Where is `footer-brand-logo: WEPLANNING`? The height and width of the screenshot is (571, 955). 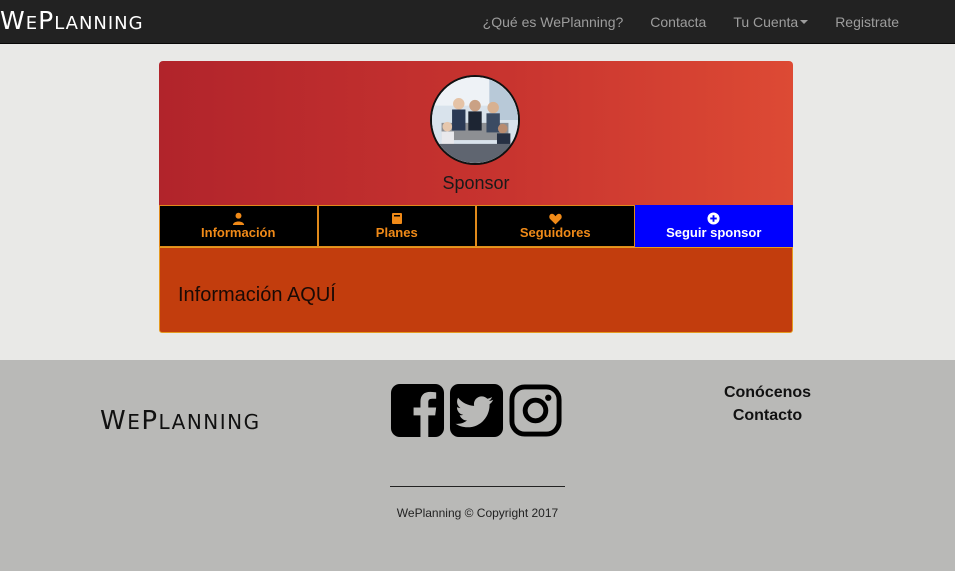 footer-brand-logo: WEPLANNING is located at coordinates (180, 421).